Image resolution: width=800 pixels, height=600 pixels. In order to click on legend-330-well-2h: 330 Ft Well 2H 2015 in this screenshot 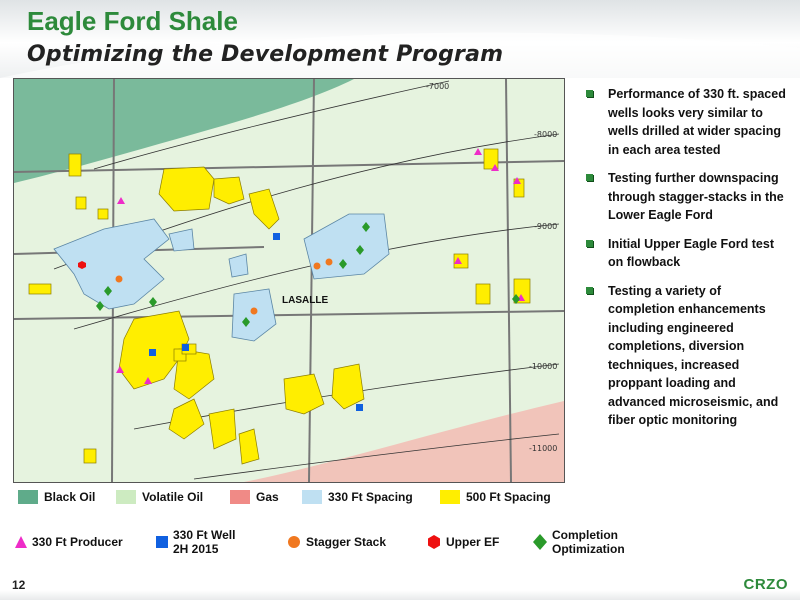, I will do `click(195, 542)`.